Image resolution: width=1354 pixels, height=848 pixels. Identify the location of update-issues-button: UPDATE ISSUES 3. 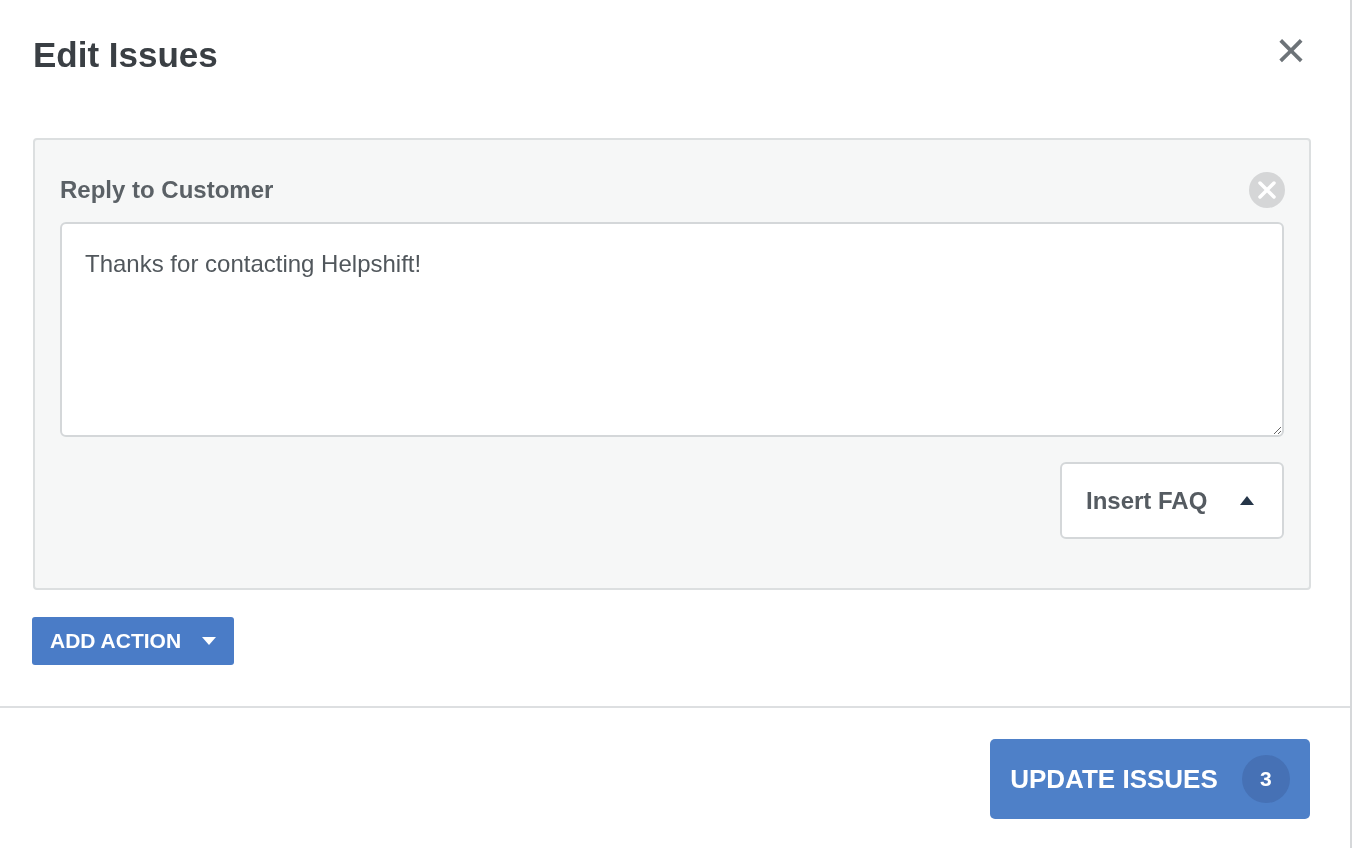
(1150, 779).